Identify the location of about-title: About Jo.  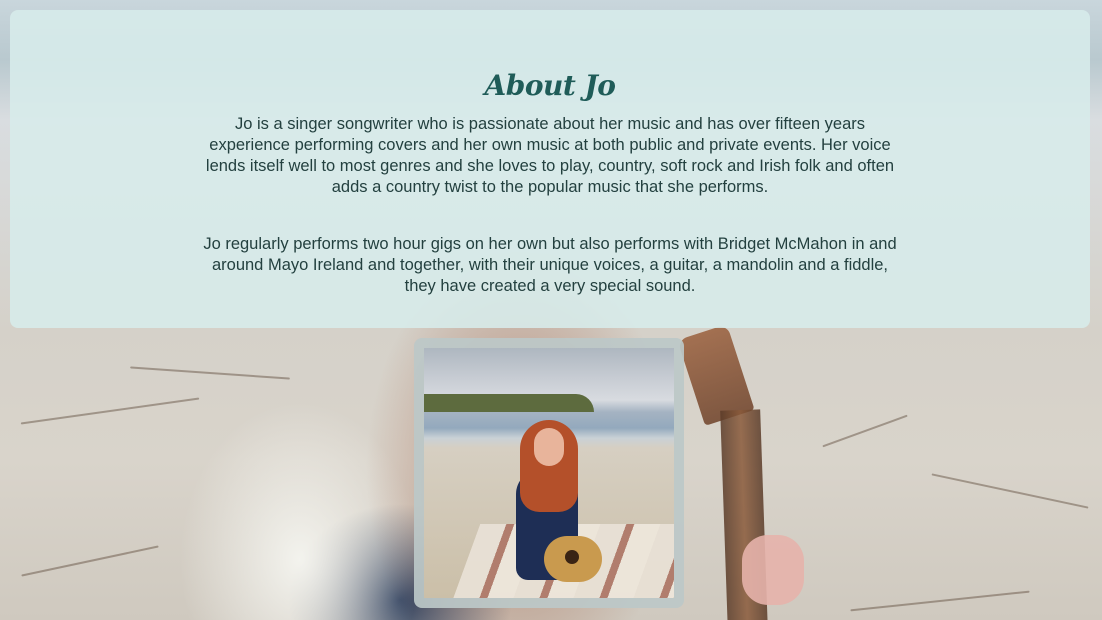
(550, 86).